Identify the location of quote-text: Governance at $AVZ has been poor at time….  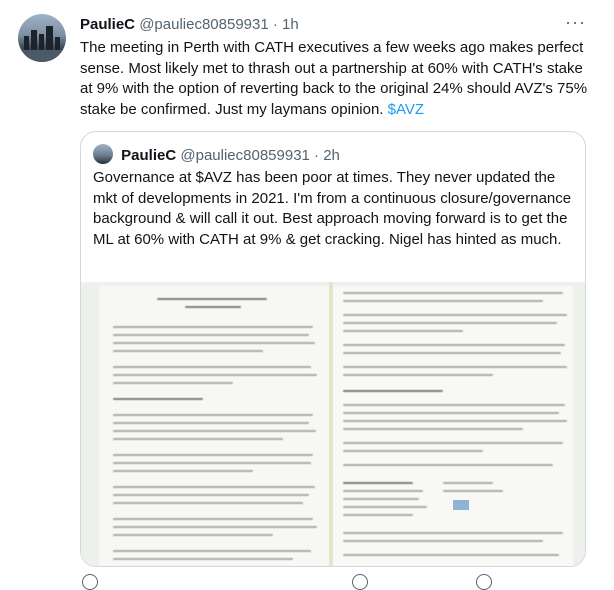
(332, 208).